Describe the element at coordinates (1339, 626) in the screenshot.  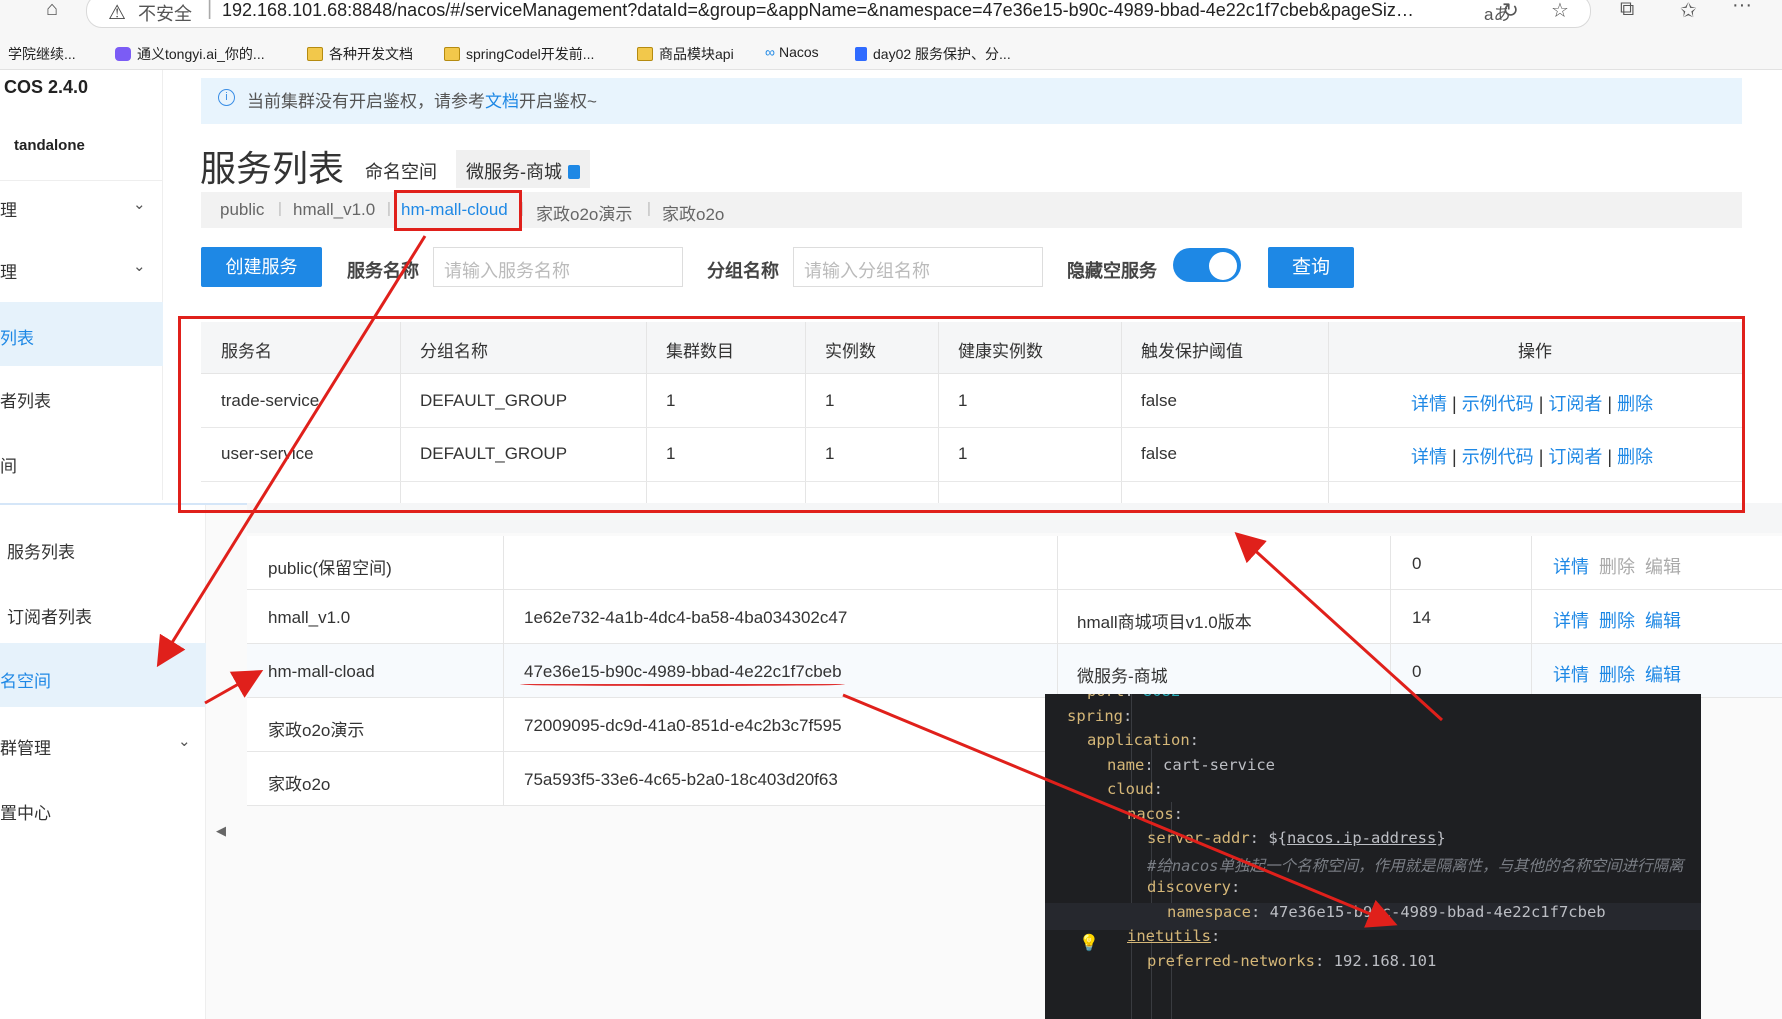
I see `arrow-code-to-table` at that location.